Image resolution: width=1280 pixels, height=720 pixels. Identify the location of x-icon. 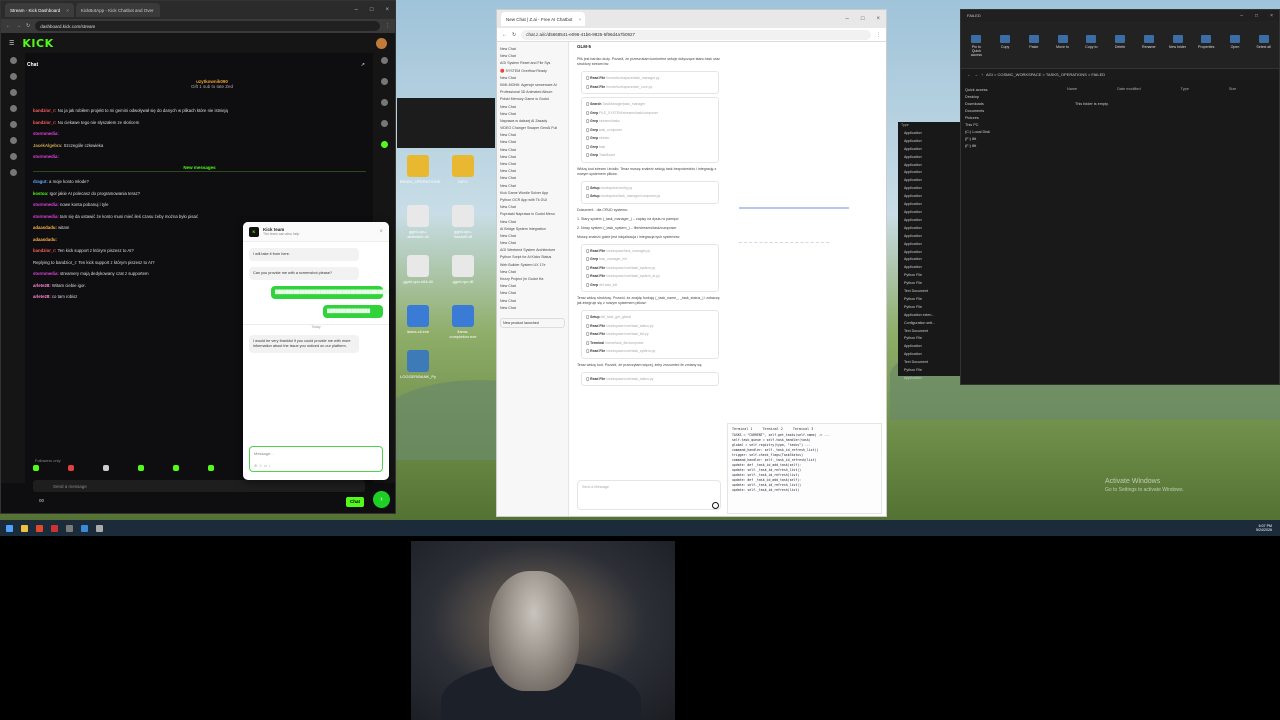
(384, 81).